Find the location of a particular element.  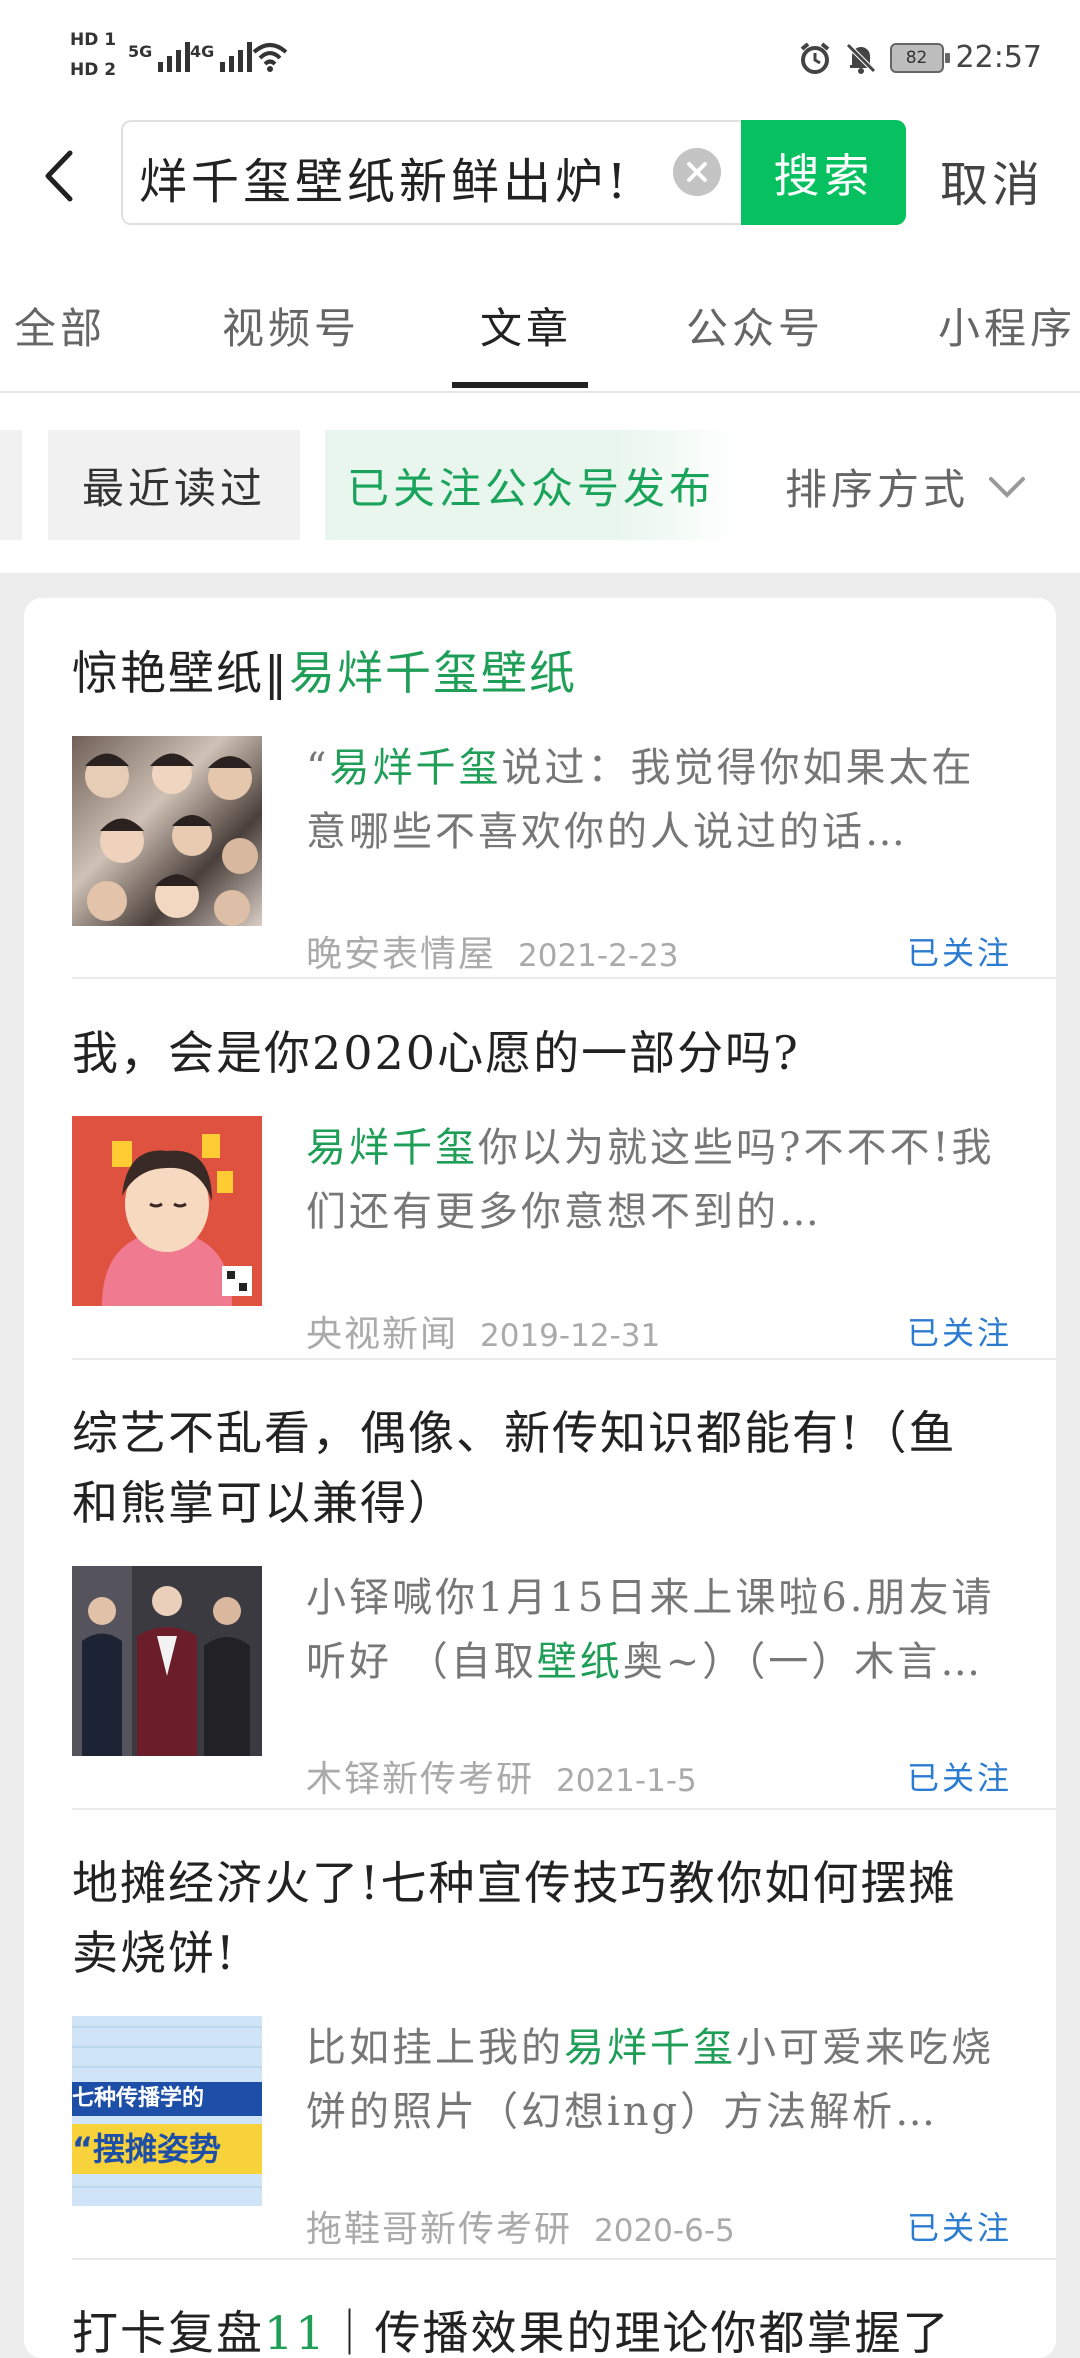

category-tabs: 全部 视频号 文章 公众号 小程序 is located at coordinates (540, 314).